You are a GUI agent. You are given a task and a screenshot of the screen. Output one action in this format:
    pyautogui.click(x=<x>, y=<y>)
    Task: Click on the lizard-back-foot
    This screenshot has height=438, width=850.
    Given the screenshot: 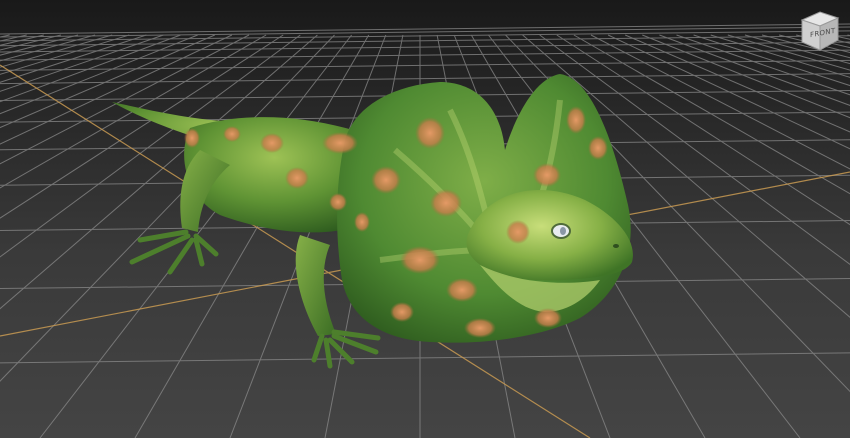 What is the action you would take?
    pyautogui.click(x=174, y=252)
    